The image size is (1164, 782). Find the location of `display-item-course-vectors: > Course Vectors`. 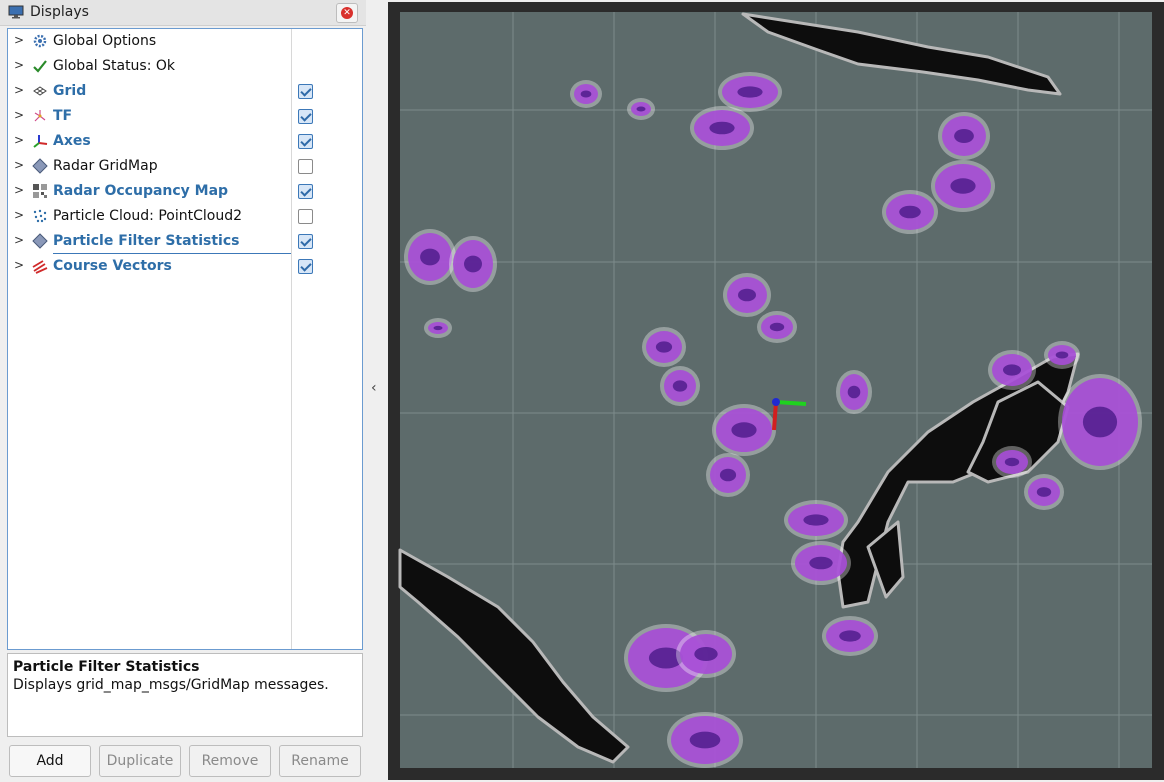

display-item-course-vectors: > Course Vectors is located at coordinates (185, 266).